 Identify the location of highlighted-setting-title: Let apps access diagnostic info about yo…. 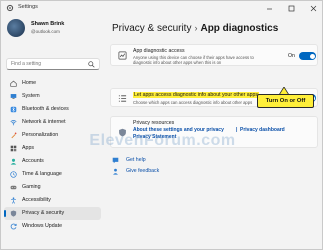
(196, 95).